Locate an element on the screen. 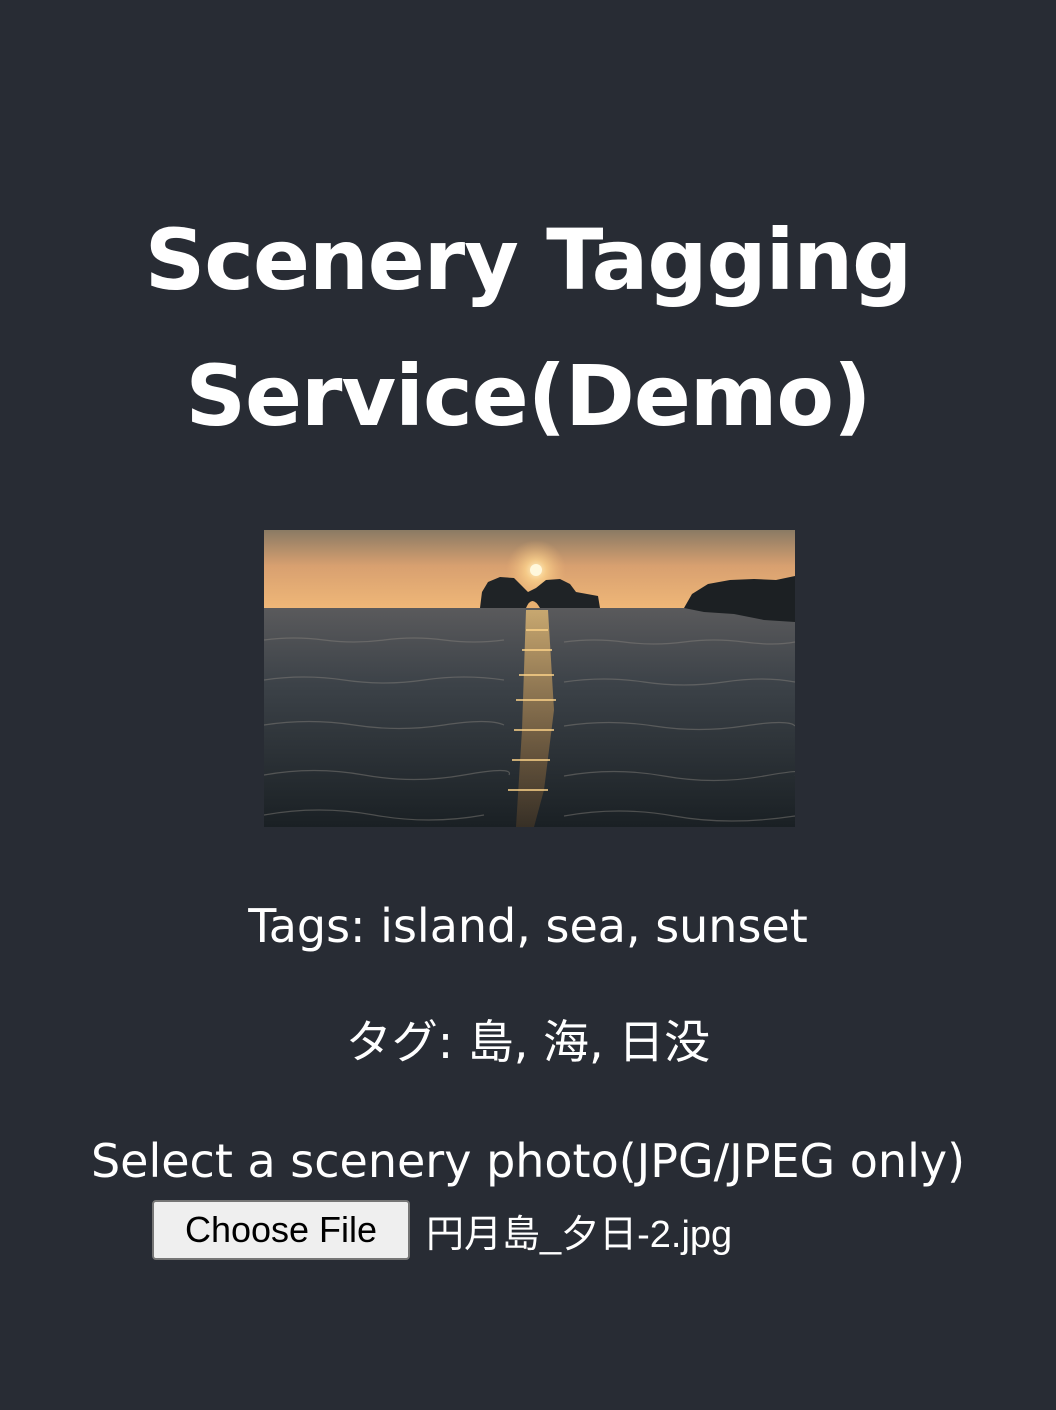 Image resolution: width=1056 pixels, height=1410 pixels. file-input: Choose File 円月島_夕日-2.jpg is located at coordinates (442, 1230).